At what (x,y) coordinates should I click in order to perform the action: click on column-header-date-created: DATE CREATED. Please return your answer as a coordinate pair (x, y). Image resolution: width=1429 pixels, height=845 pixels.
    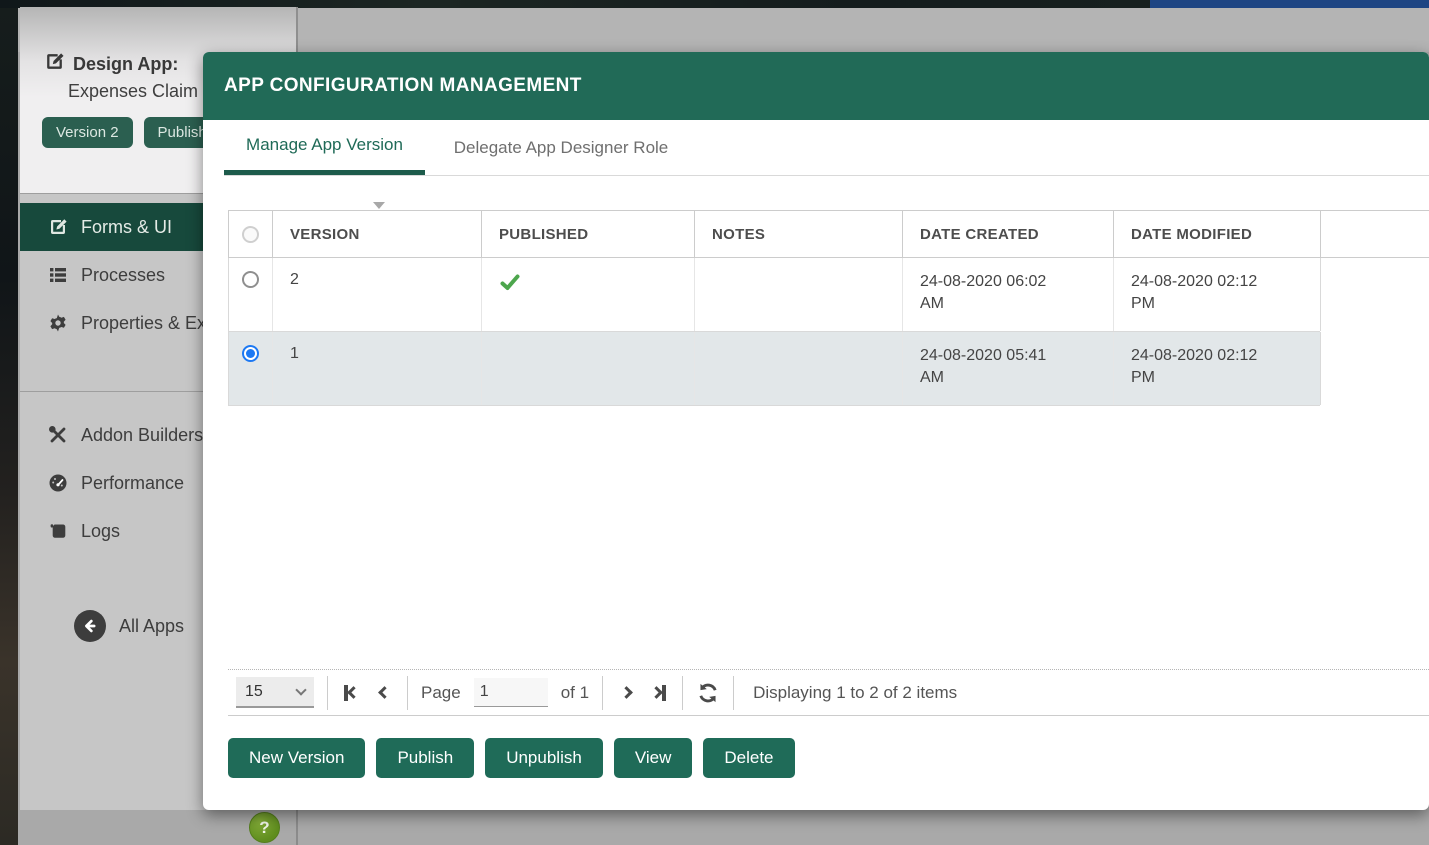
    Looking at the image, I should click on (1008, 234).